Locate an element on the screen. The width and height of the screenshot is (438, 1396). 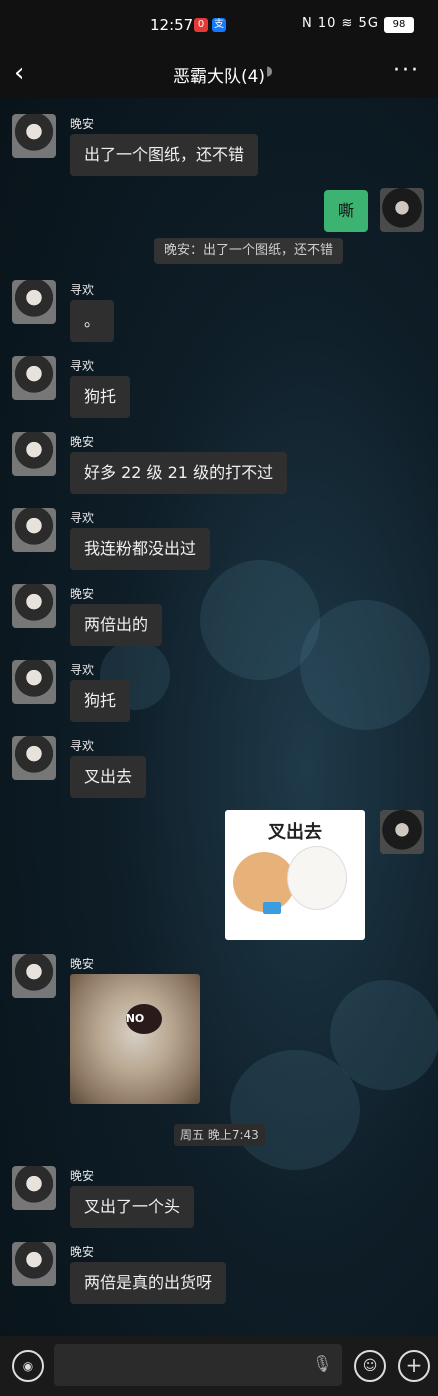
input-bar: ◉ 🎙 ☺ + is located at coordinates (219, 1366).